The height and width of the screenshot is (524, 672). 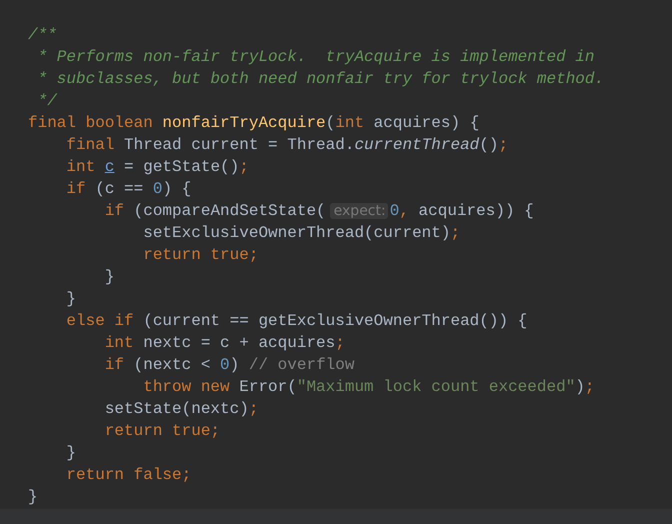 What do you see at coordinates (359, 211) in the screenshot?
I see `parameter-hint: expect:` at bounding box center [359, 211].